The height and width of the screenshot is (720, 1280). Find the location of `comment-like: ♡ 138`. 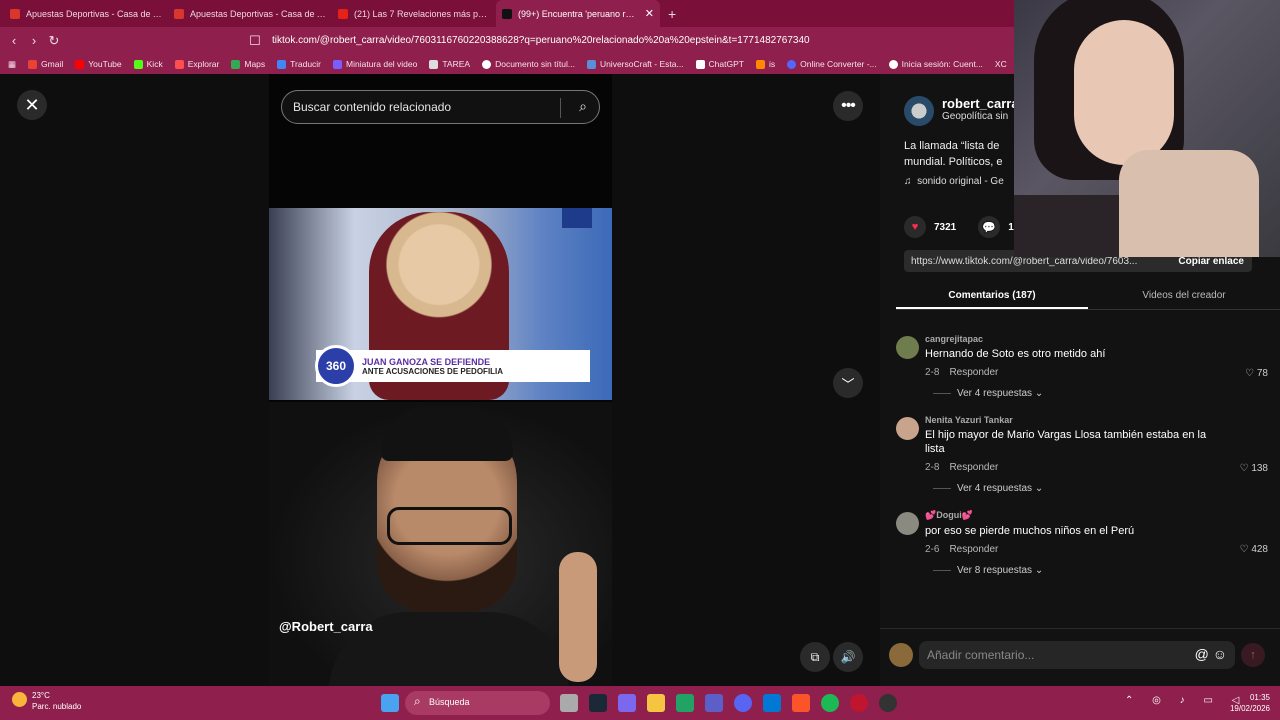

comment-like: ♡ 138 is located at coordinates (1254, 468).